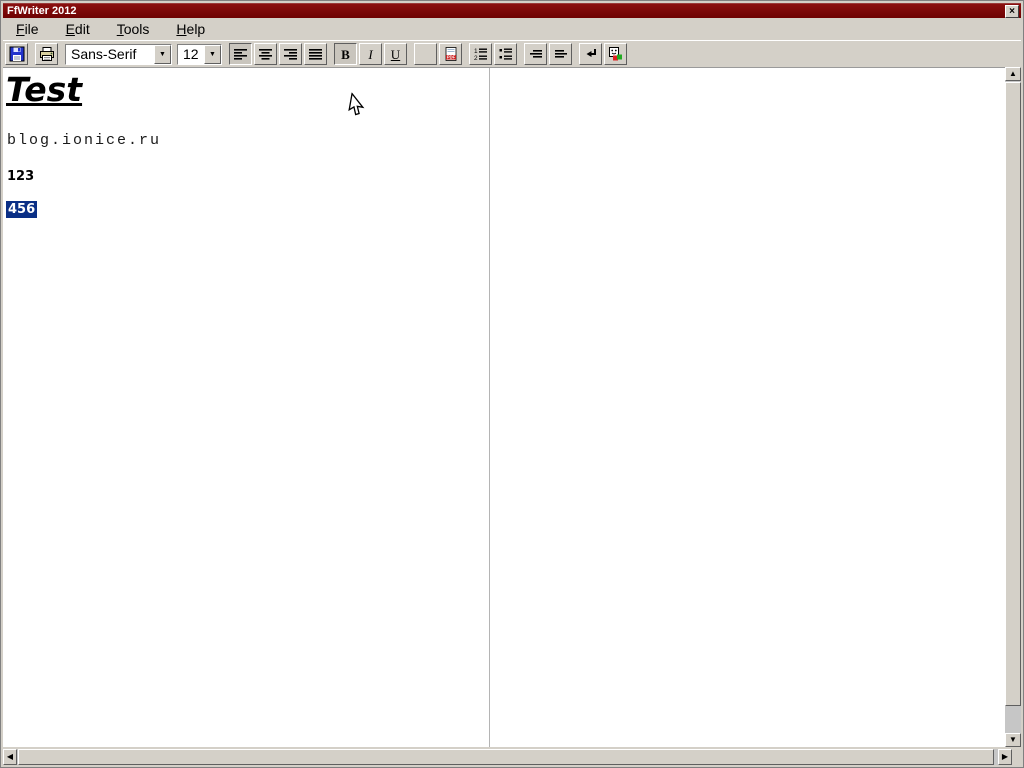 The height and width of the screenshot is (768, 1024). I want to click on indent-decrease-icon, so click(536, 54).